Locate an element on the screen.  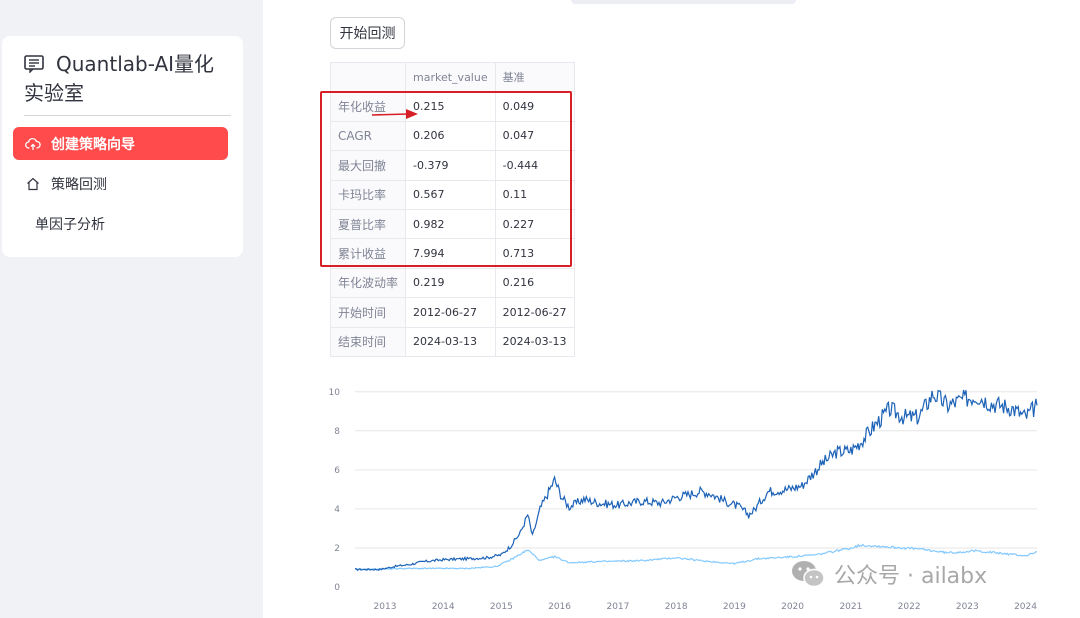
cell-market-value: 0.982 is located at coordinates (450, 224).